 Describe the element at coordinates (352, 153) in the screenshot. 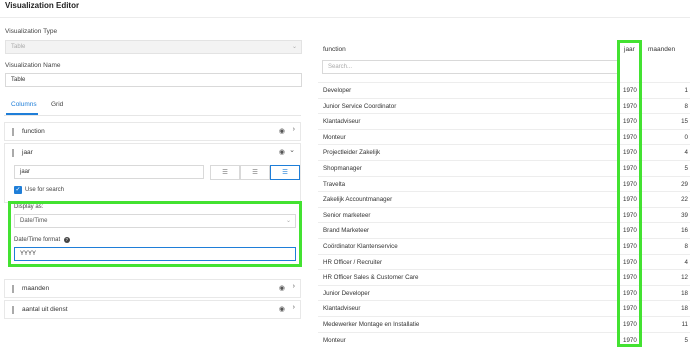

I see `cell-function: Projectleider Zakelijk` at that location.